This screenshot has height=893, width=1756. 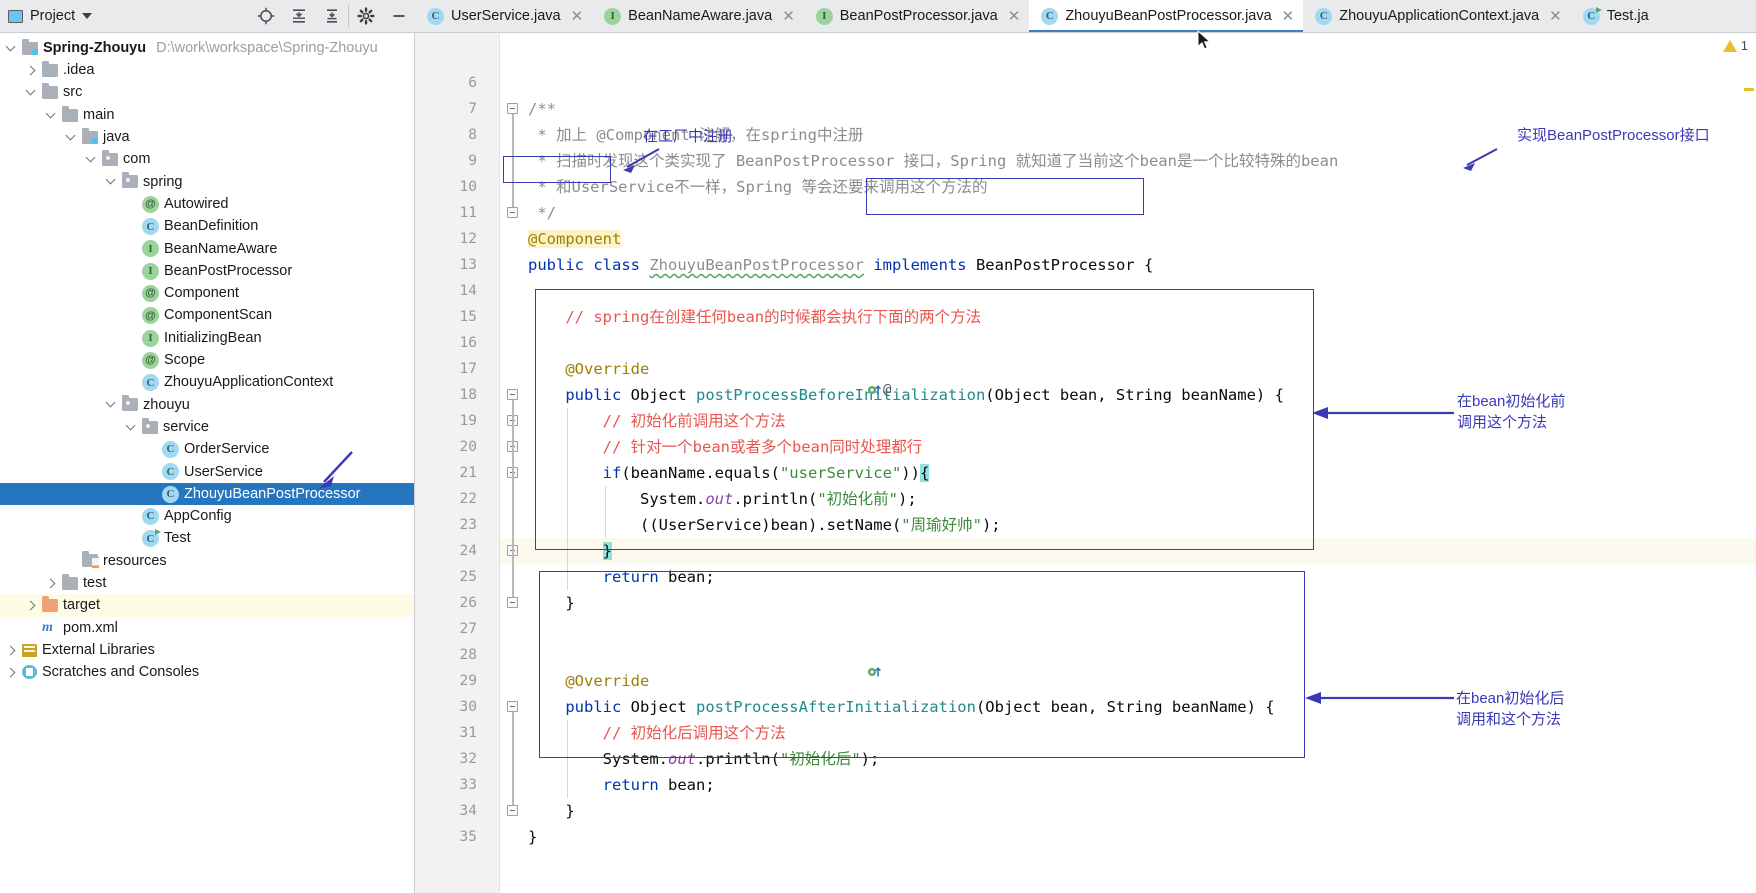 I want to click on tree-node-beannameaware: I BeanNameAware, so click(x=207, y=249).